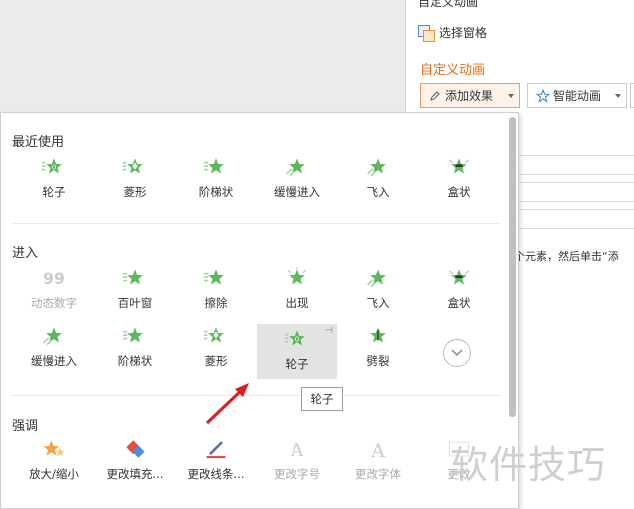 The image size is (634, 509). I want to click on add-effect-button: 添加效果, so click(470, 95).